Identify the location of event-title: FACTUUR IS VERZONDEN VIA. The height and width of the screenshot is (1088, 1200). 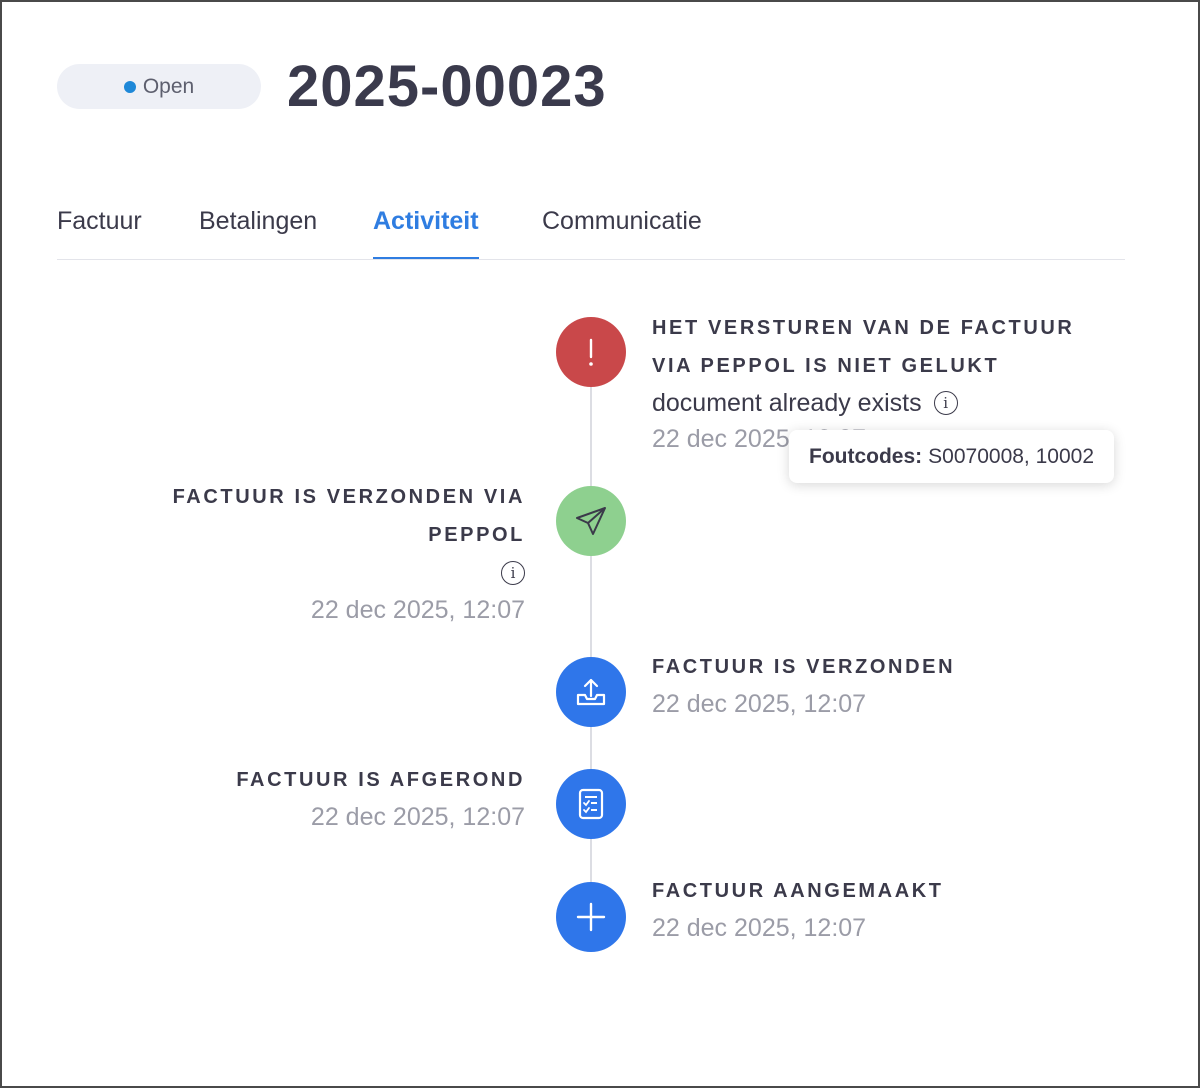
(348, 497).